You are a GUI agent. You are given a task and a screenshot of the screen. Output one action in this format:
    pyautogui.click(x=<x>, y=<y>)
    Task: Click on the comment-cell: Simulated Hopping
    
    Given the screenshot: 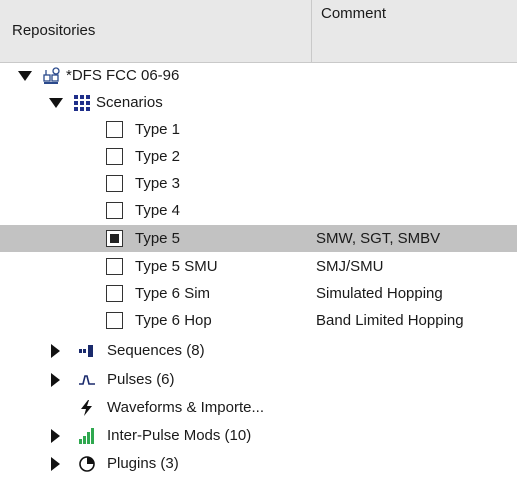 What is the action you would take?
    pyautogui.click(x=379, y=293)
    